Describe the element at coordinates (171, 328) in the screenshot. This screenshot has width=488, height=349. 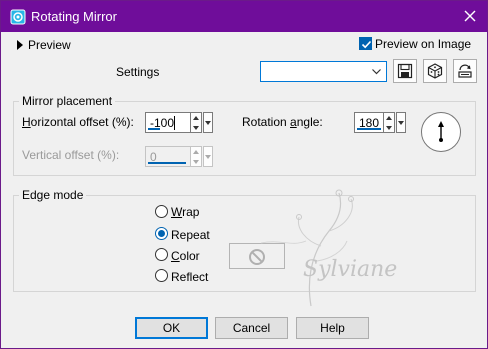
I see `ok-button: OK` at that location.